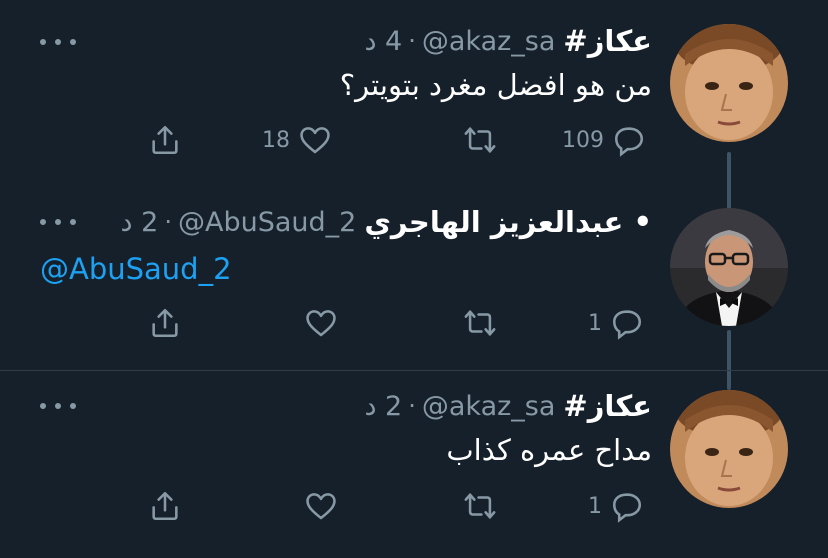 Image resolution: width=828 pixels, height=558 pixels. What do you see at coordinates (136, 269) in the screenshot?
I see `mention-link: @AbuSaud_2` at bounding box center [136, 269].